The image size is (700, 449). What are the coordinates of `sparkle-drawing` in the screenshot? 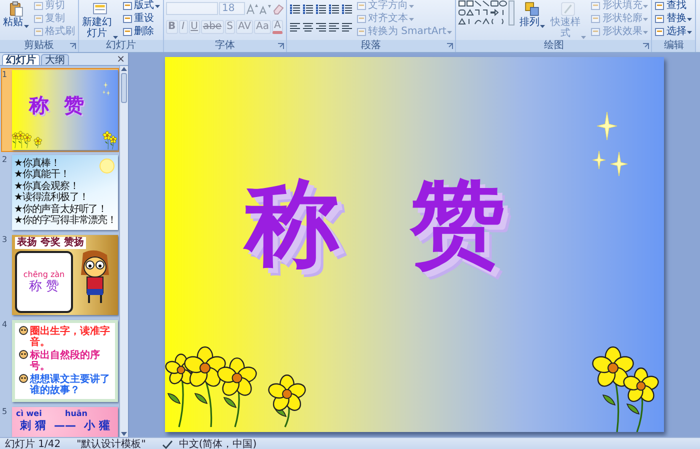 It's located at (107, 89).